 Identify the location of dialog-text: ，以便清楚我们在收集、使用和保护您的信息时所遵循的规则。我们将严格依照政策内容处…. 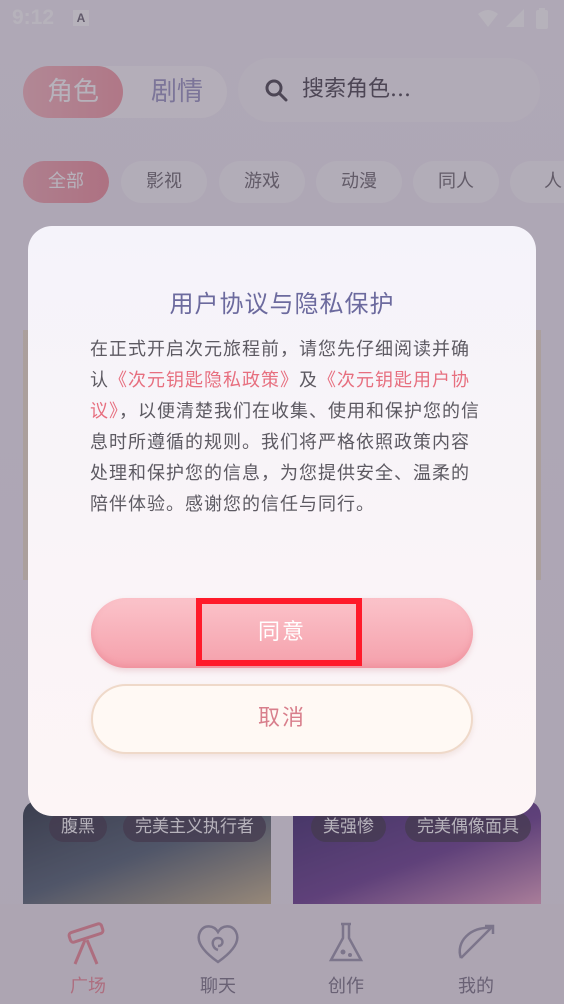
(285, 458).